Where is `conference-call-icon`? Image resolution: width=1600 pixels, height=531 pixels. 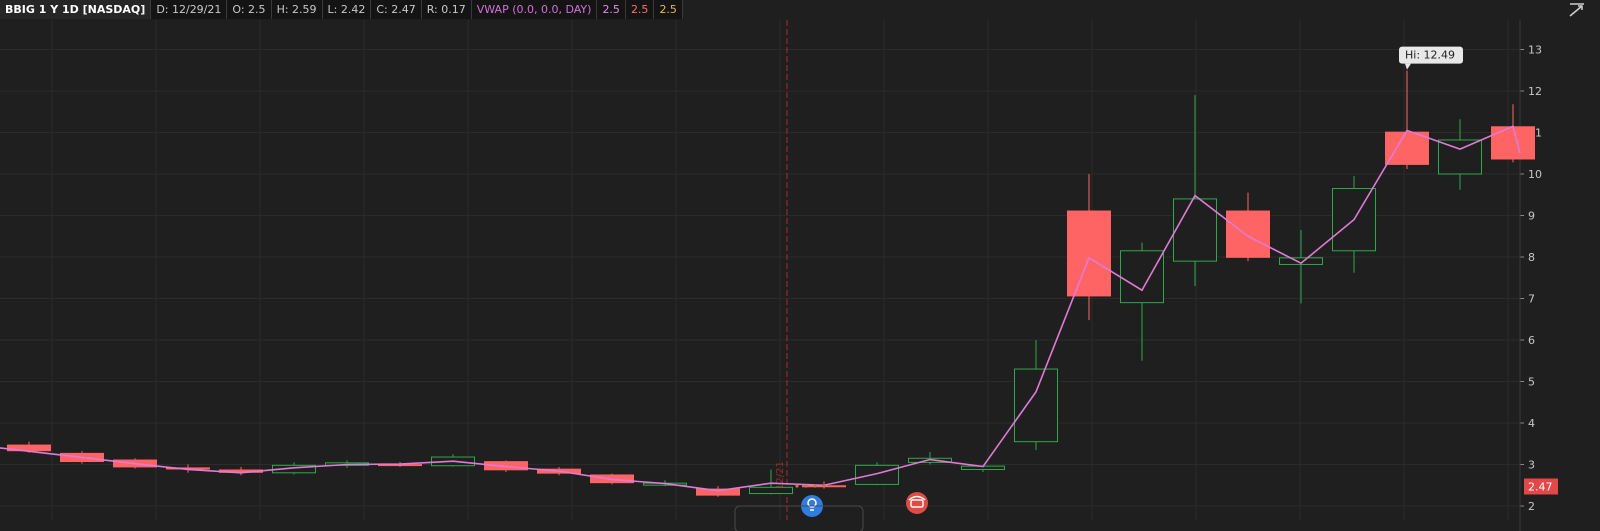 conference-call-icon is located at coordinates (917, 503).